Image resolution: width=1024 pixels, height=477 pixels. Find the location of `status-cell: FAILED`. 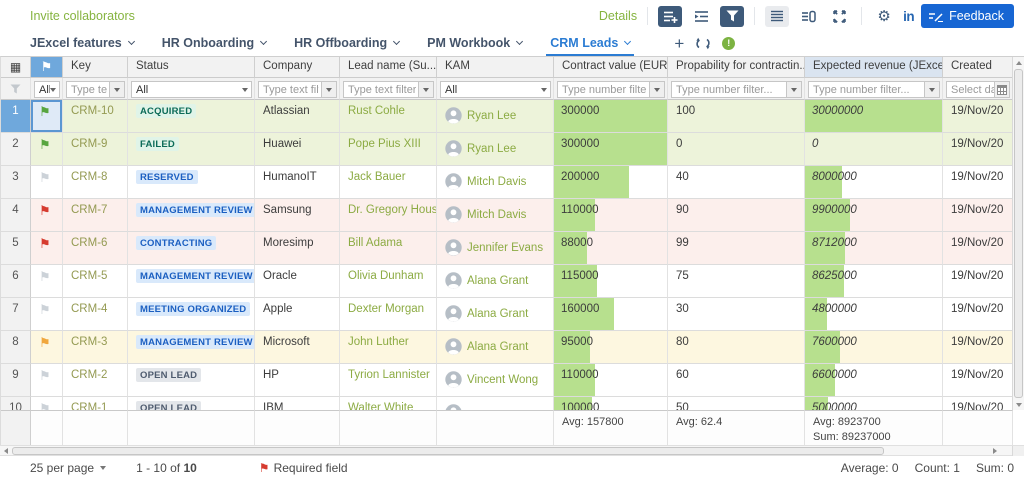

status-cell: FAILED is located at coordinates (191, 149).